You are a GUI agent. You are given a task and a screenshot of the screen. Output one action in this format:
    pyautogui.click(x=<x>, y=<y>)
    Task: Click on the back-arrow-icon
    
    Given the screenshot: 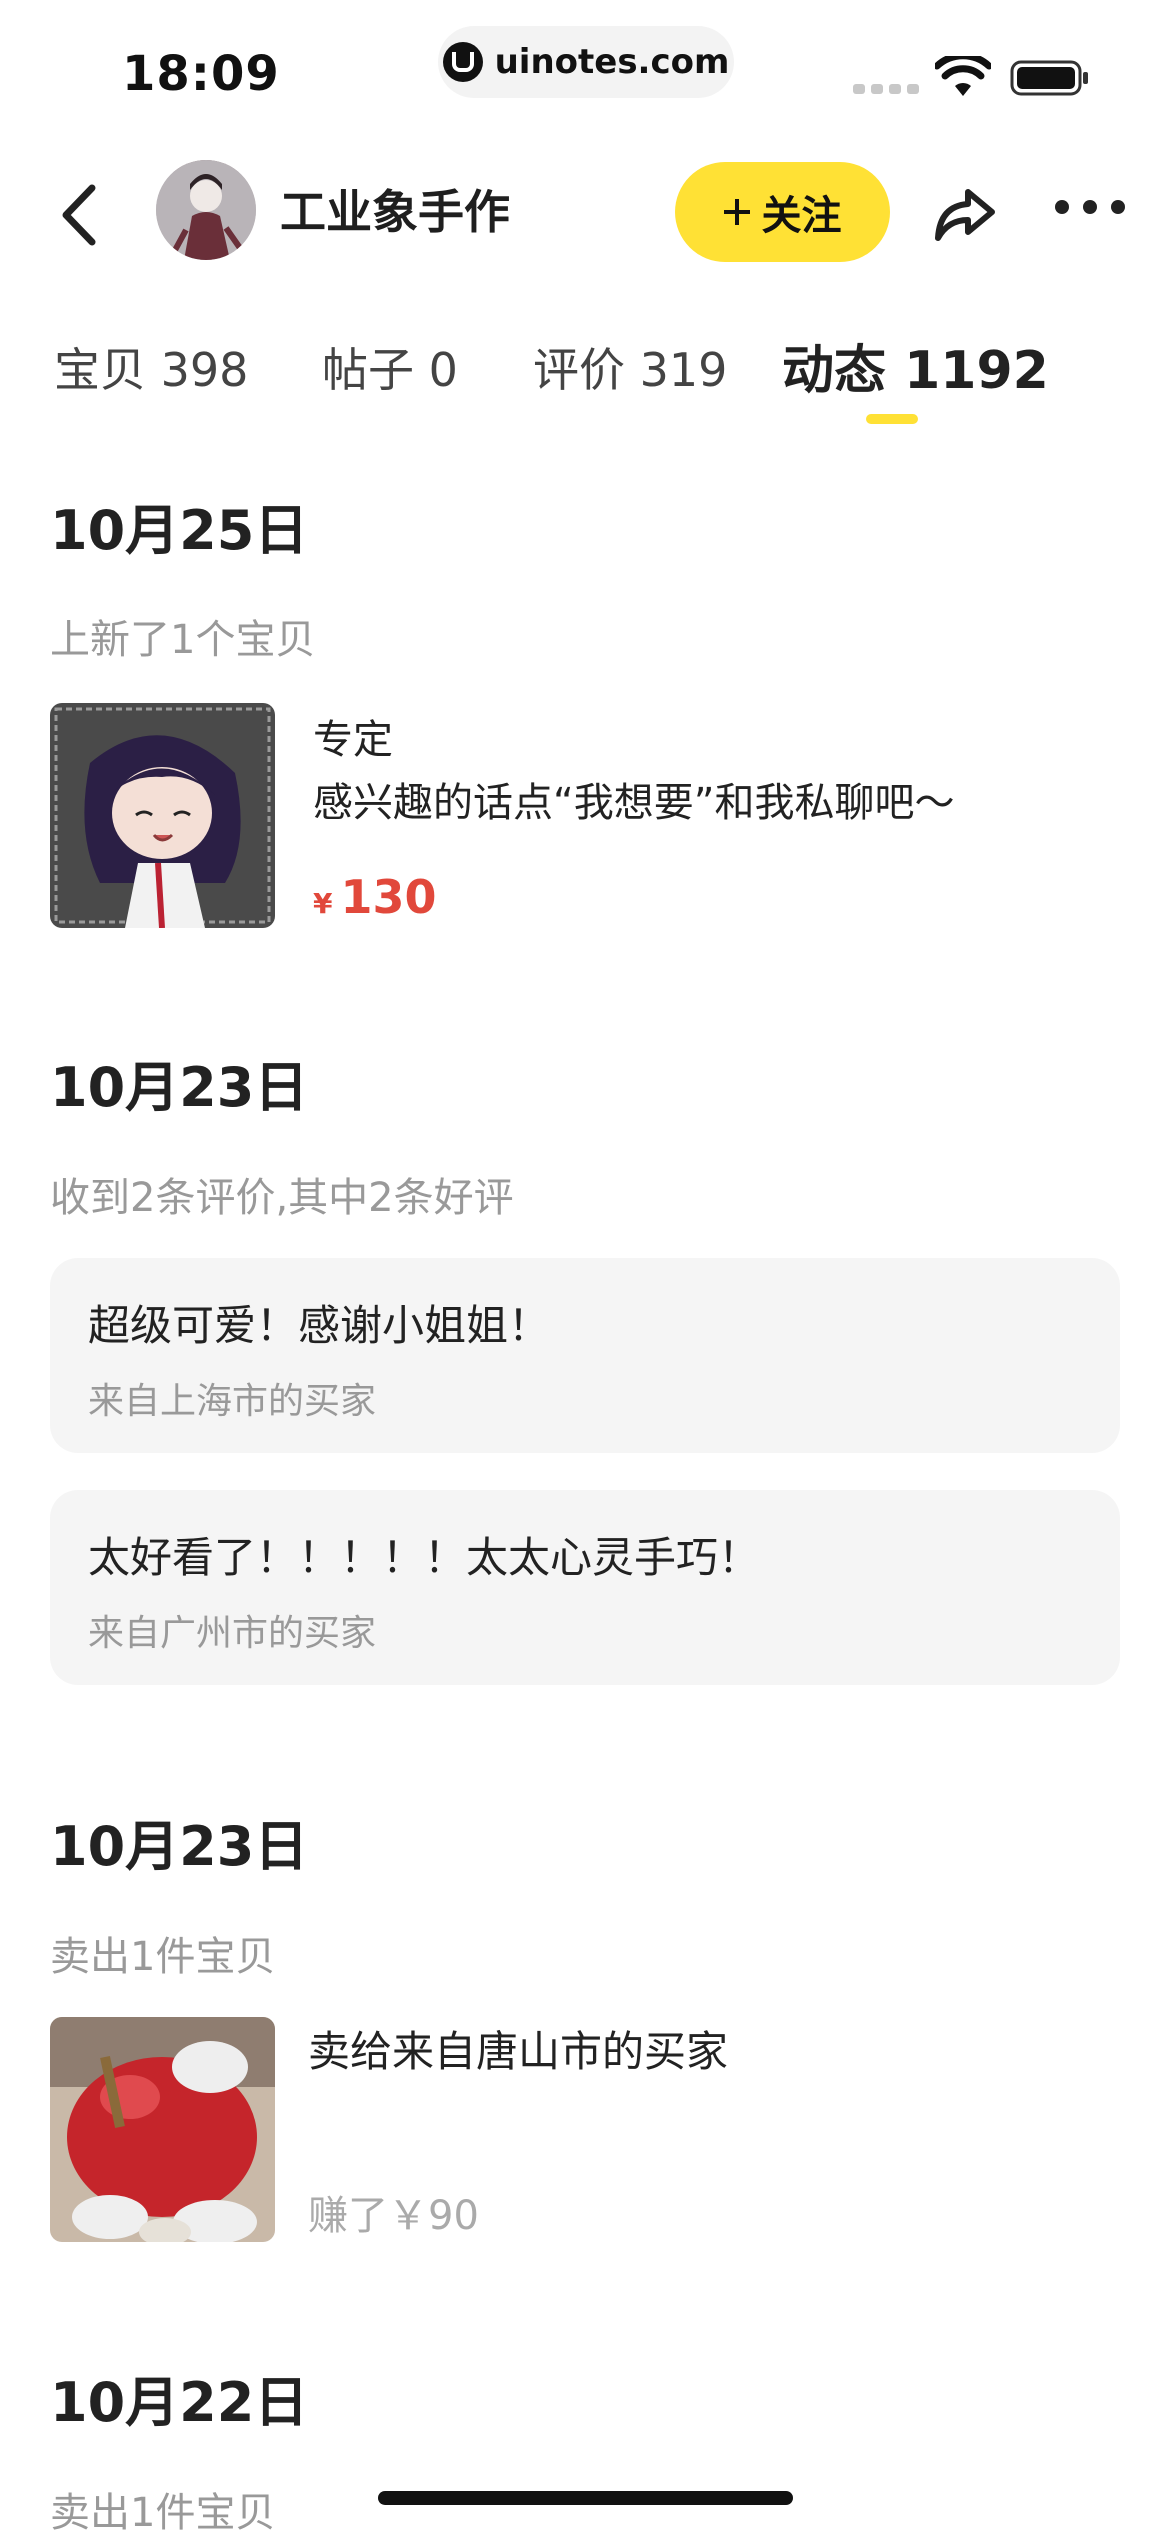 What is the action you would take?
    pyautogui.click(x=80, y=215)
    